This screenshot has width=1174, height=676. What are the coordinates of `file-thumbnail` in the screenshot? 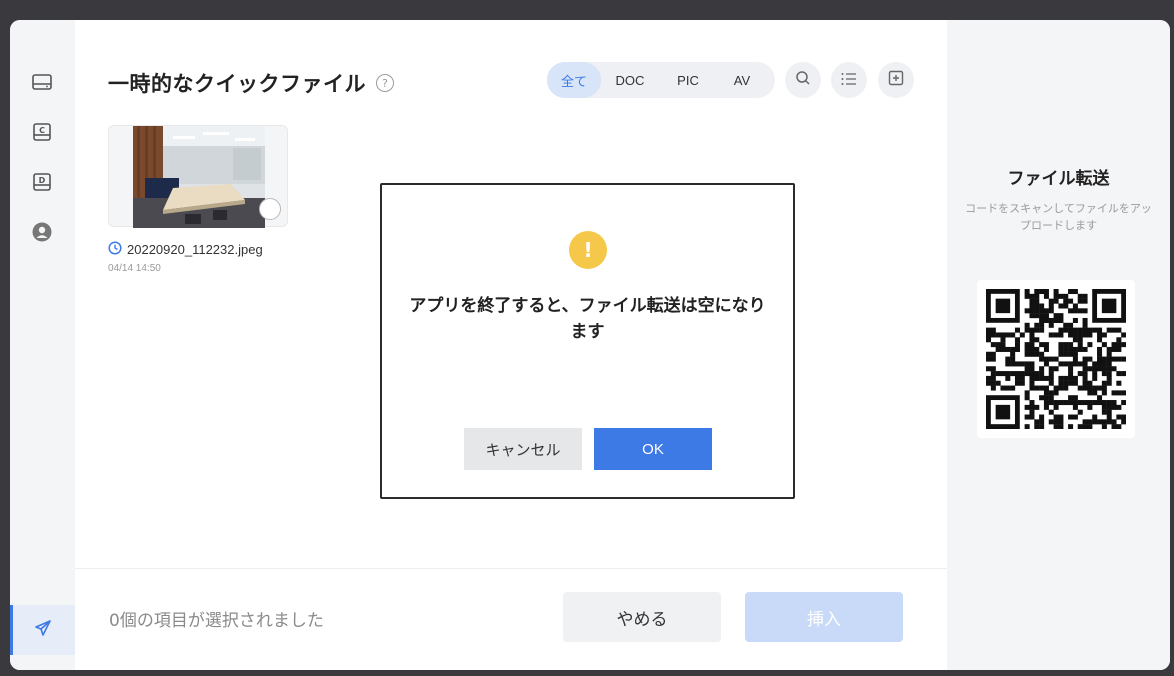 It's located at (199, 177).